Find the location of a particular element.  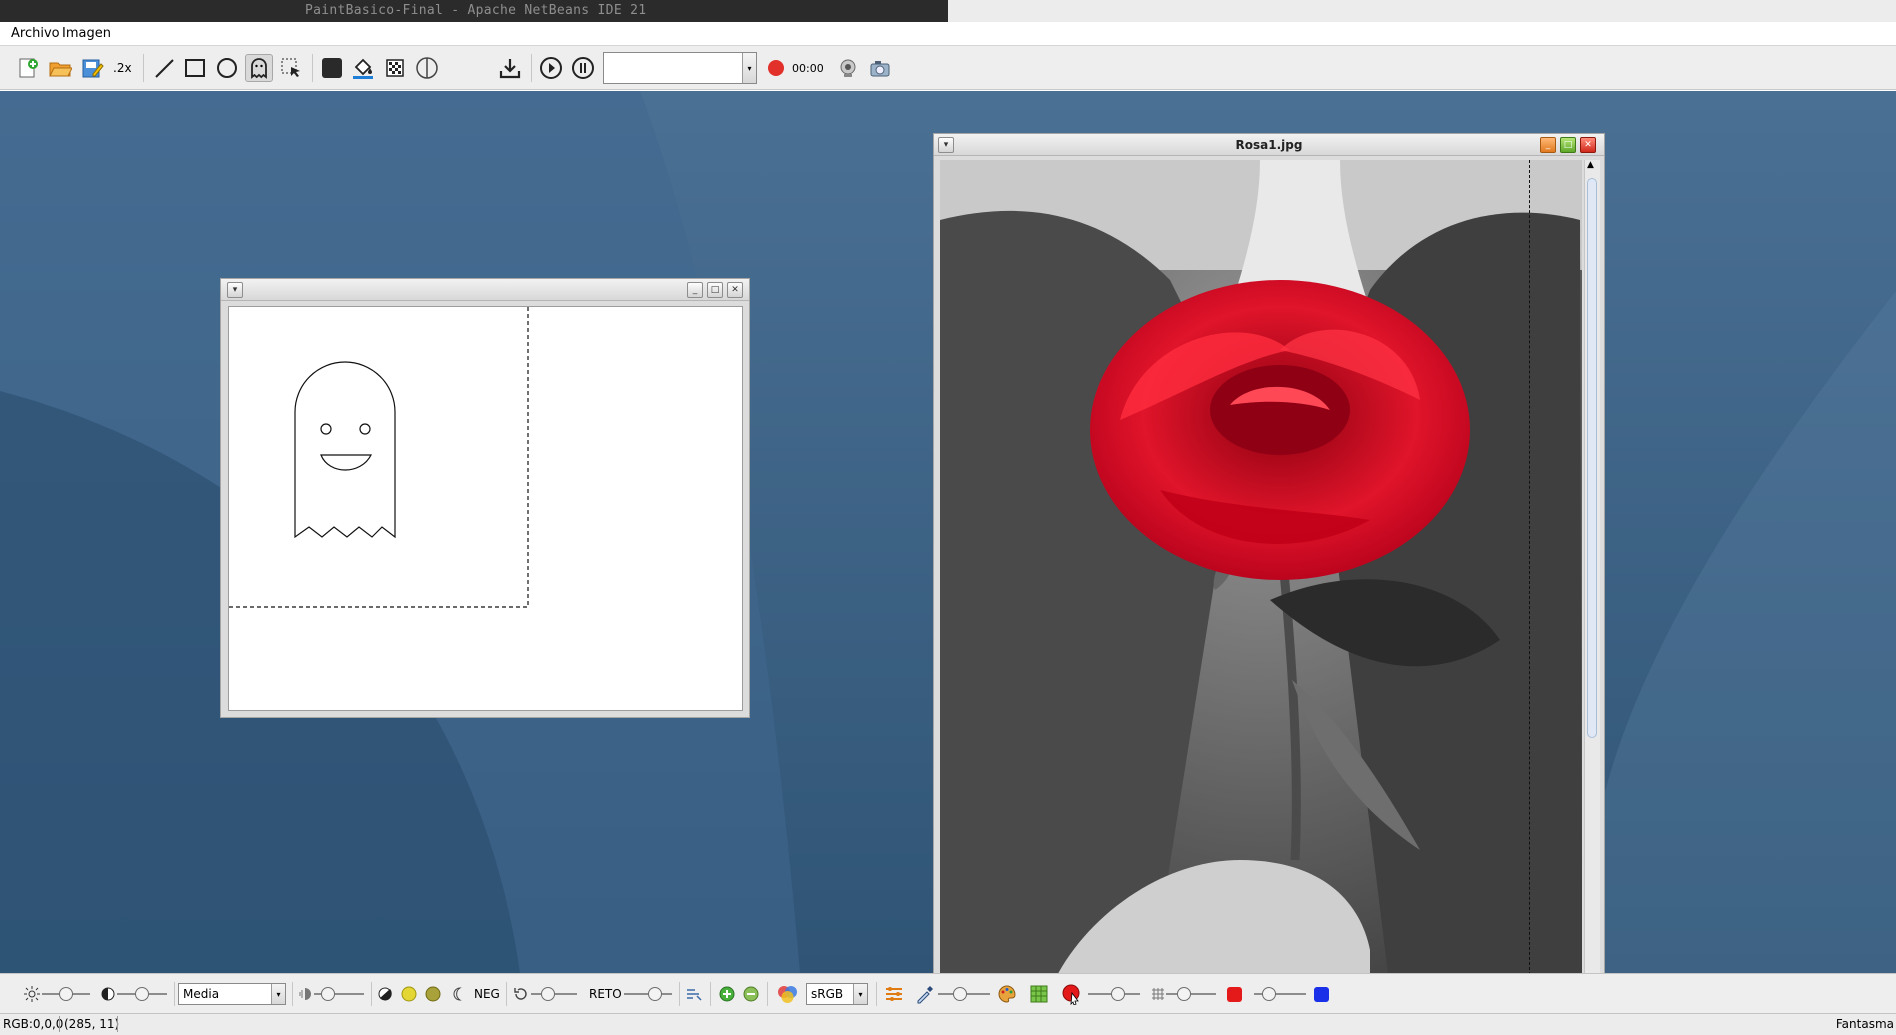

drawing-canvas is located at coordinates (485, 508).